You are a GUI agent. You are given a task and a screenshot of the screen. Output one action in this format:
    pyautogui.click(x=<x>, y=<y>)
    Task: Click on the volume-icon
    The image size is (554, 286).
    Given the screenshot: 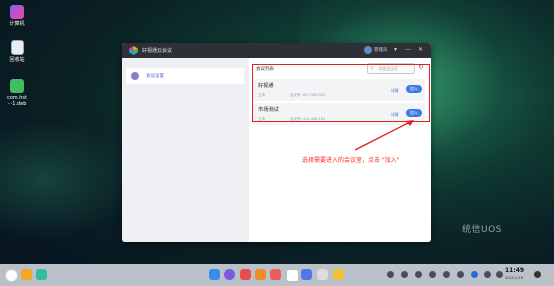 What is the action you would take?
    pyautogui.click(x=487, y=274)
    